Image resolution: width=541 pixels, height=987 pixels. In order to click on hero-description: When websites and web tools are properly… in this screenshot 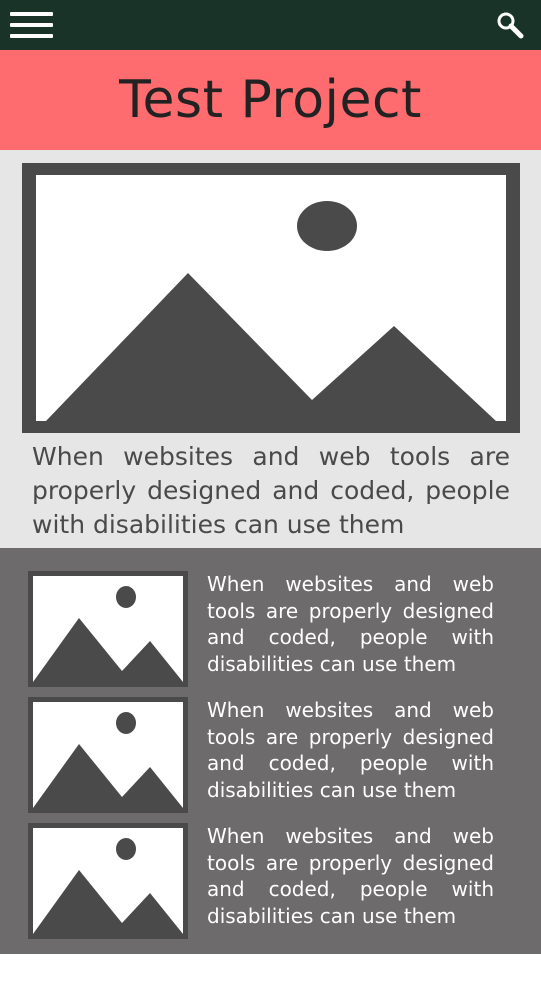, I will do `click(271, 490)`.